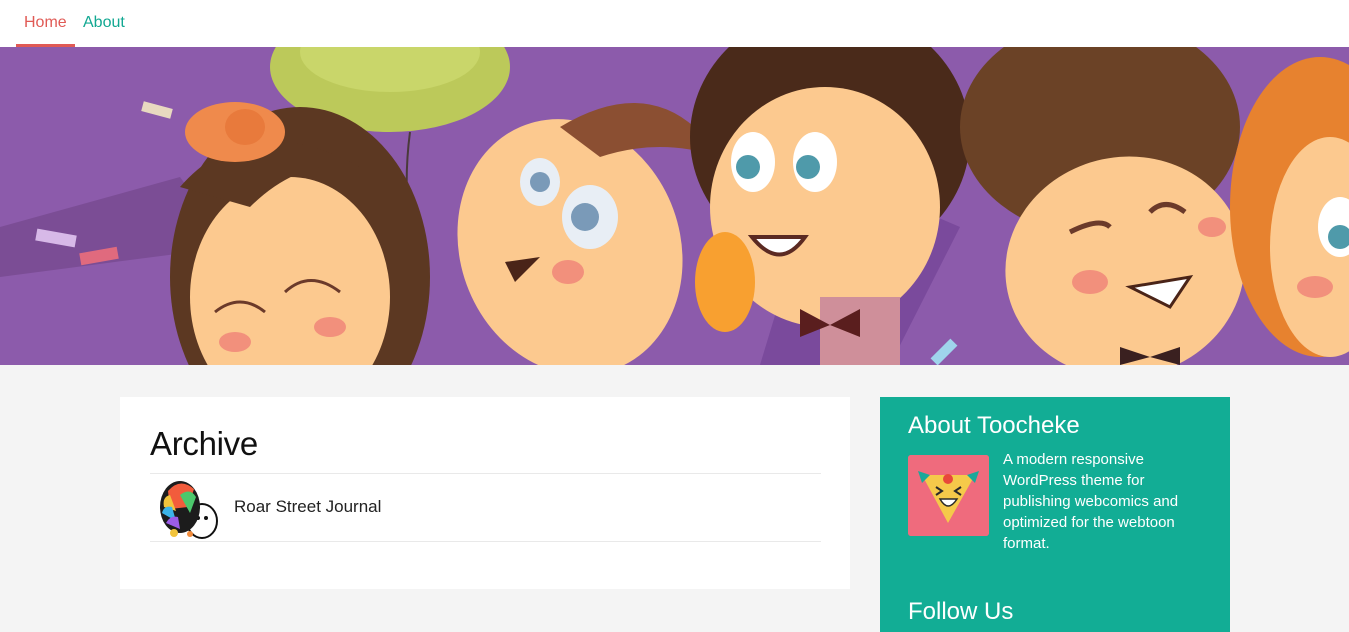 The width and height of the screenshot is (1349, 632). What do you see at coordinates (186, 508) in the screenshot?
I see `colorful-character-thumbnail-icon` at bounding box center [186, 508].